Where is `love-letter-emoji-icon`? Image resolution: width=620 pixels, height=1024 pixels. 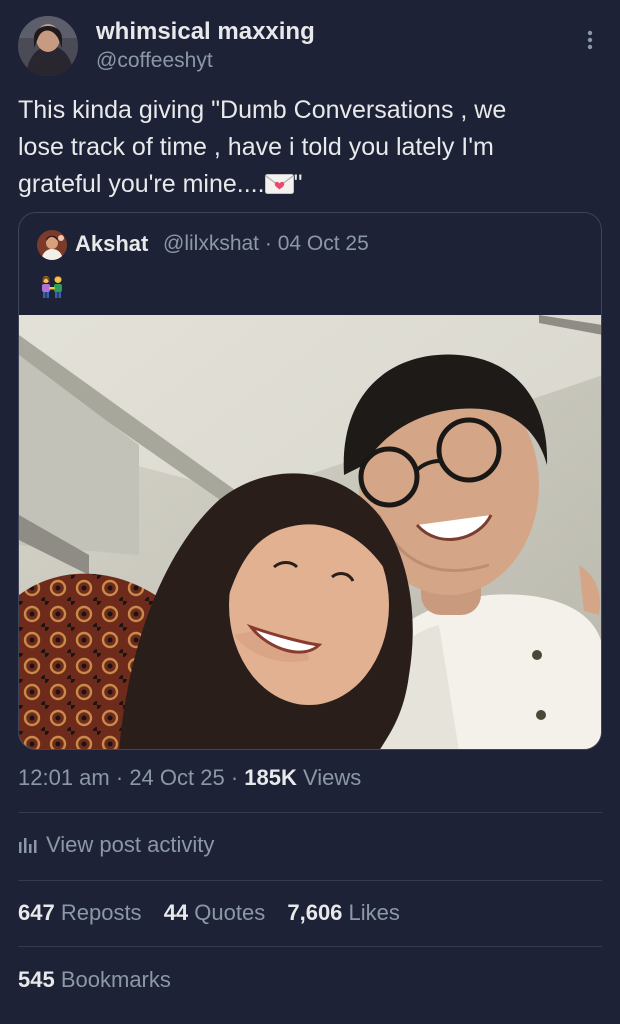 love-letter-emoji-icon is located at coordinates (279, 181).